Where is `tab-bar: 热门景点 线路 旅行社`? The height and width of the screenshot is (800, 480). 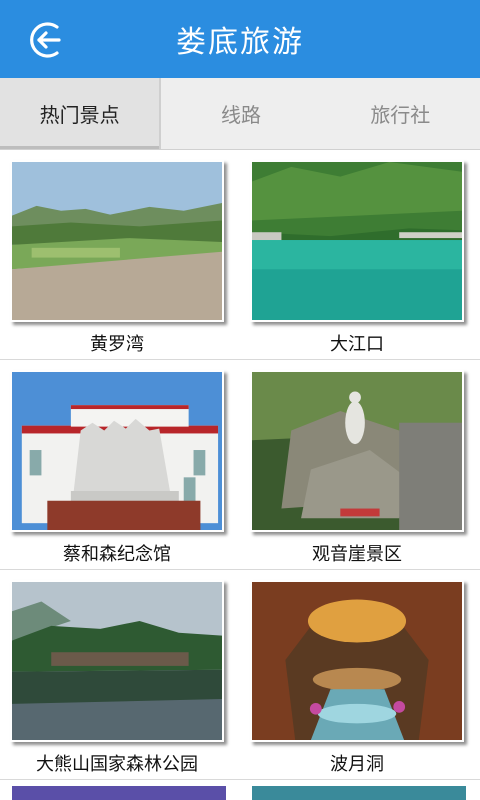
tab-bar: 热门景点 线路 旅行社 is located at coordinates (240, 114).